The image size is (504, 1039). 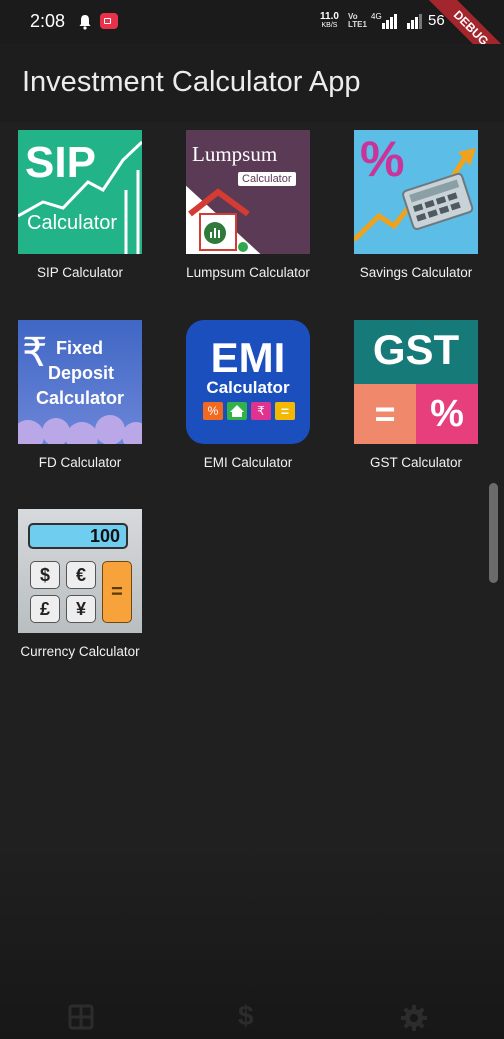 What do you see at coordinates (191, 82) in the screenshot?
I see `page-title: Investment Calculator App` at bounding box center [191, 82].